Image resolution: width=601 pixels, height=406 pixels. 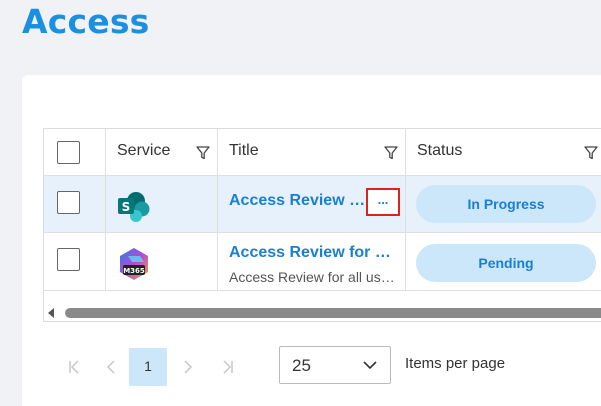 I want to click on first-page-icon, so click(x=74, y=367).